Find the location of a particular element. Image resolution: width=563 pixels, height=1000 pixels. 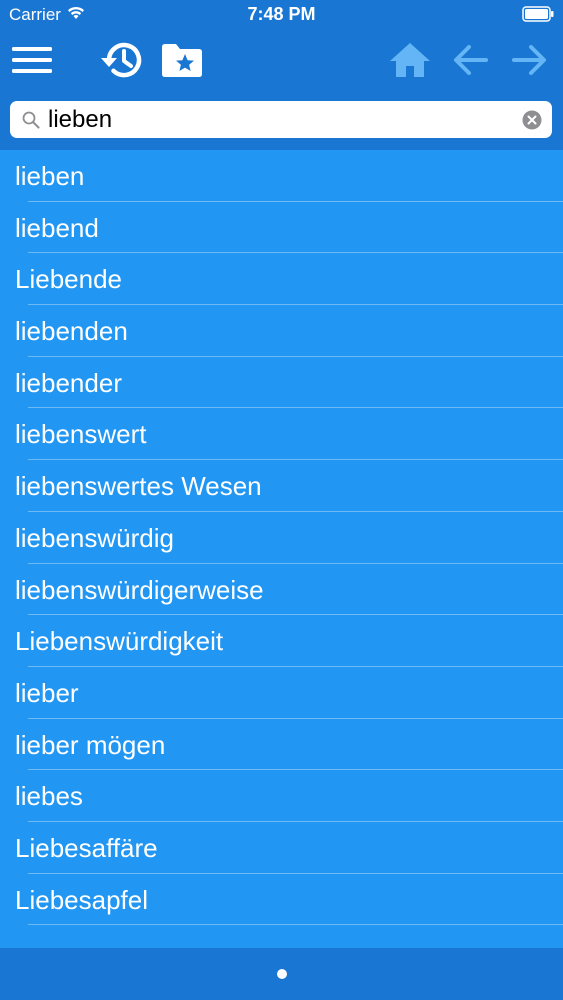

search-icon is located at coordinates (31, 120).